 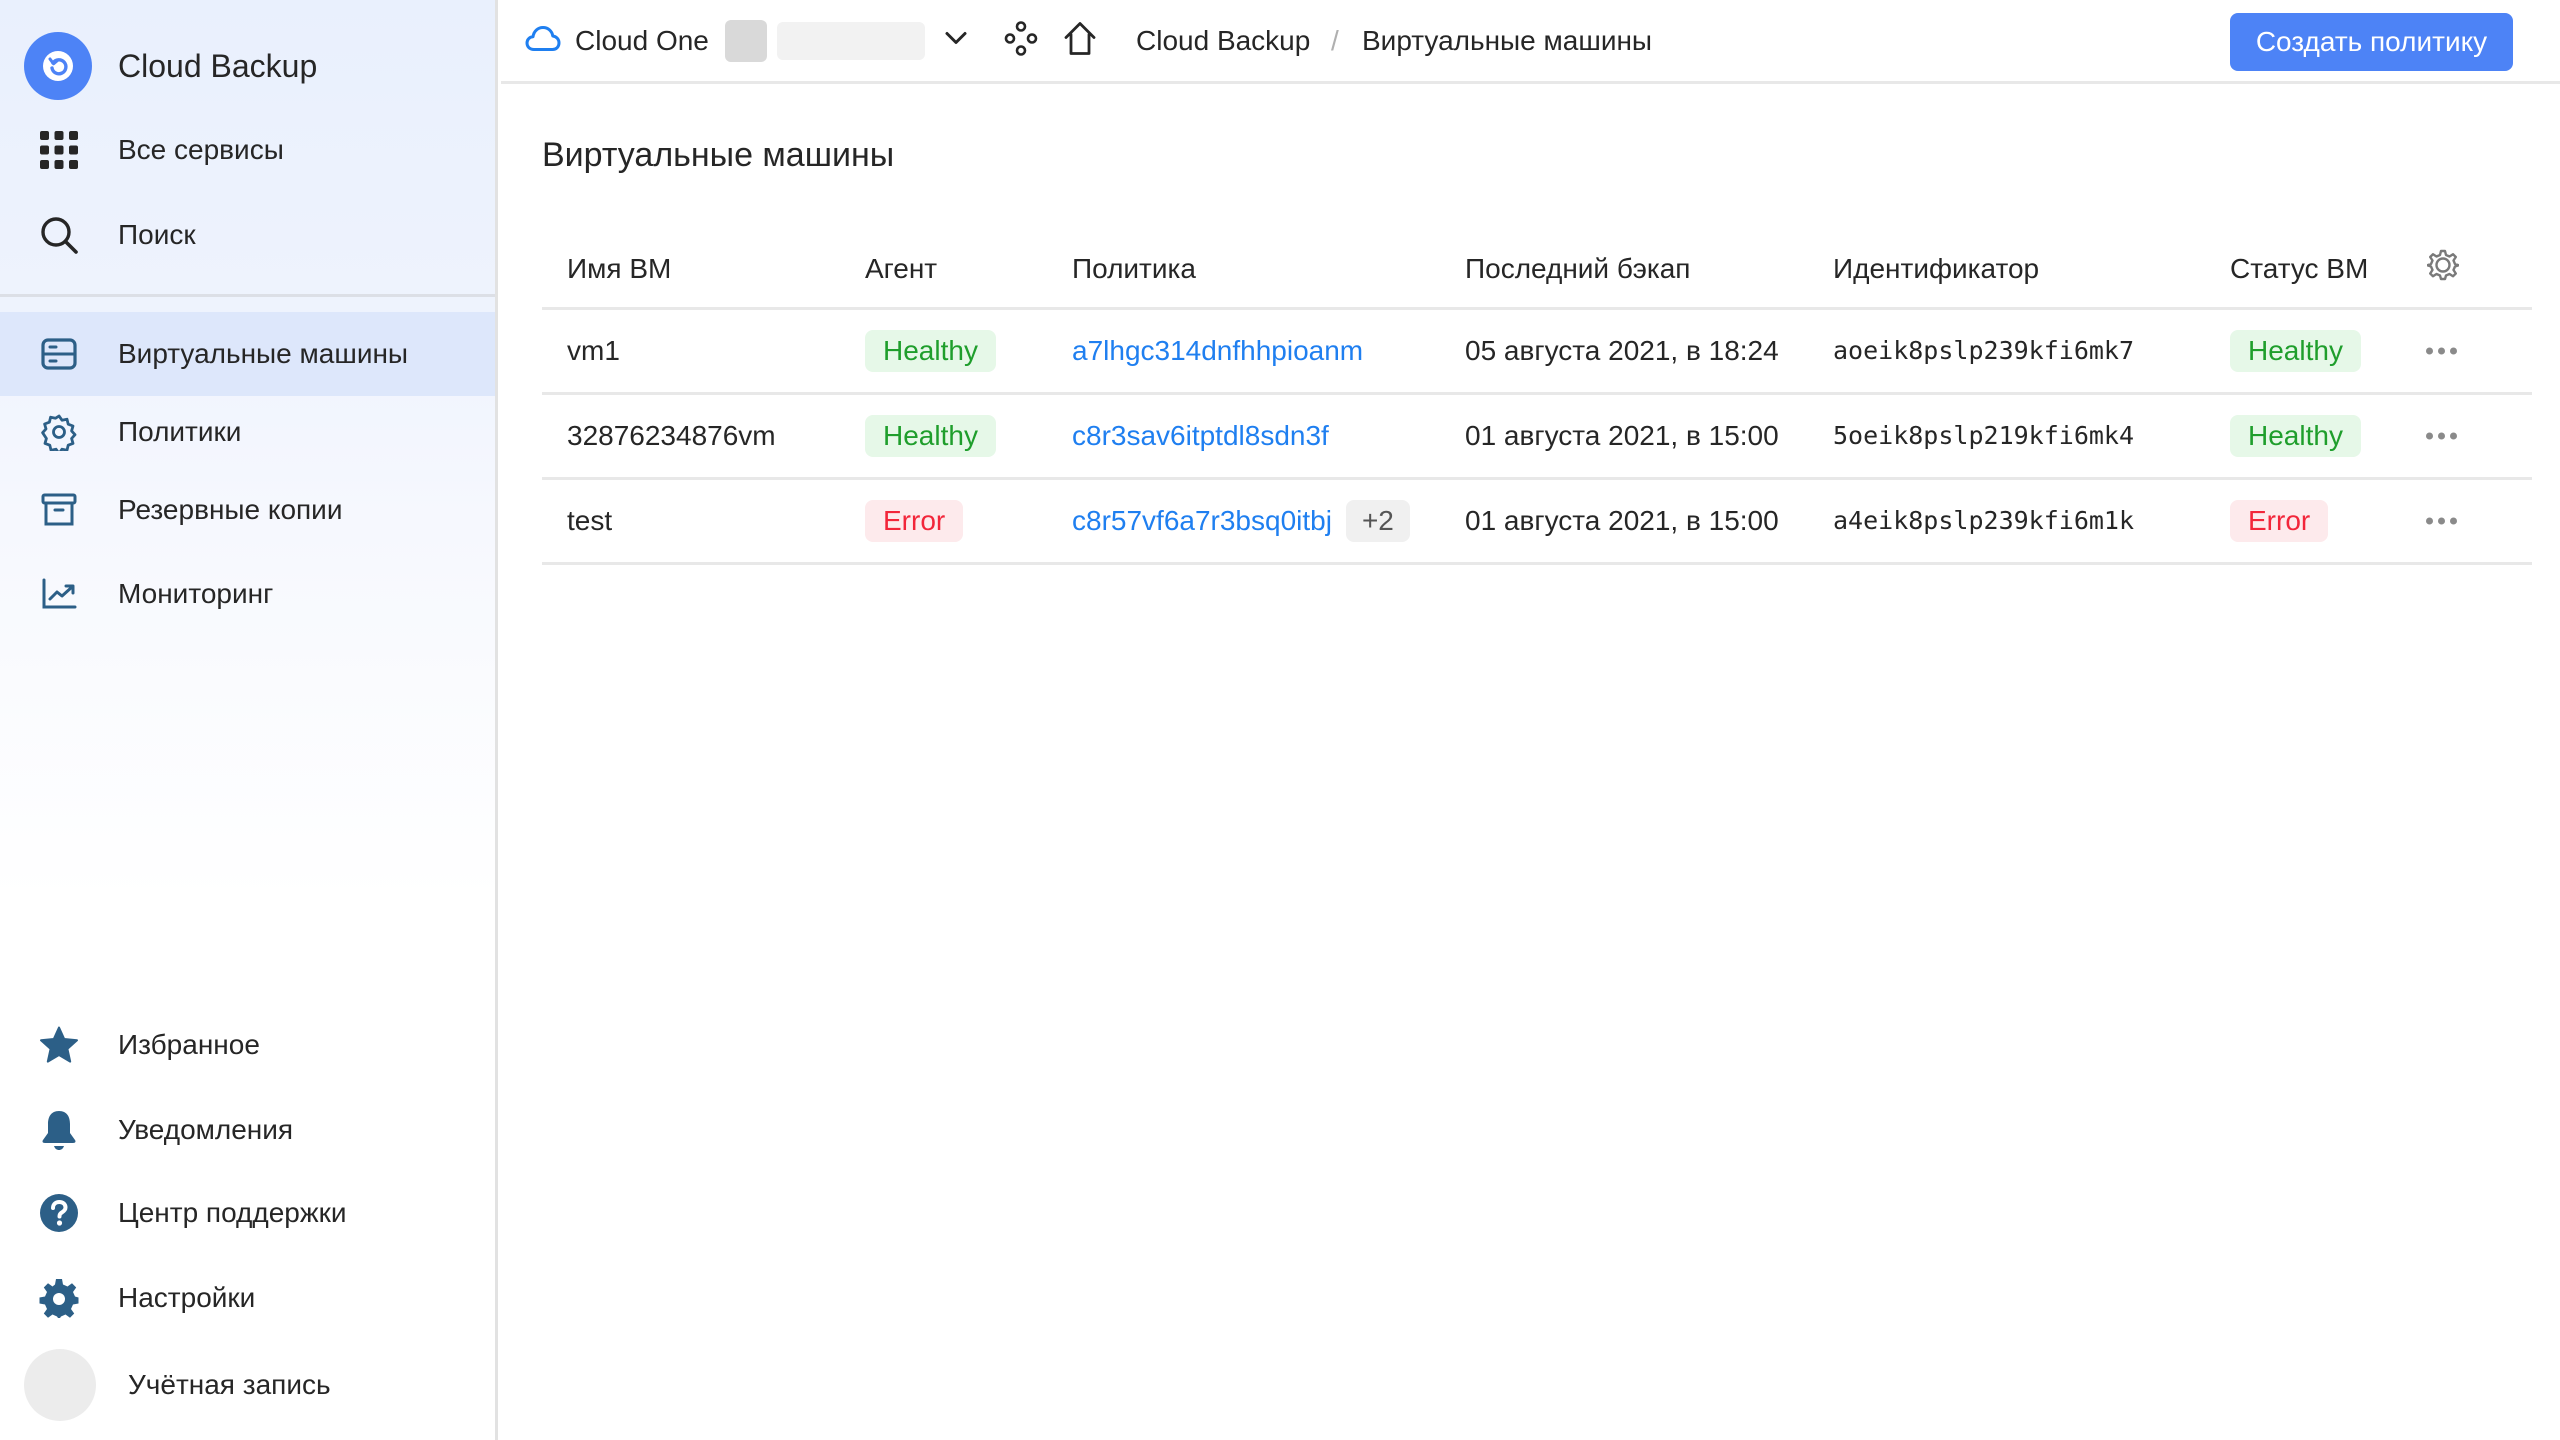 I want to click on vm-id: 5oeik8pslp219kfi6mk4, so click(x=1984, y=435).